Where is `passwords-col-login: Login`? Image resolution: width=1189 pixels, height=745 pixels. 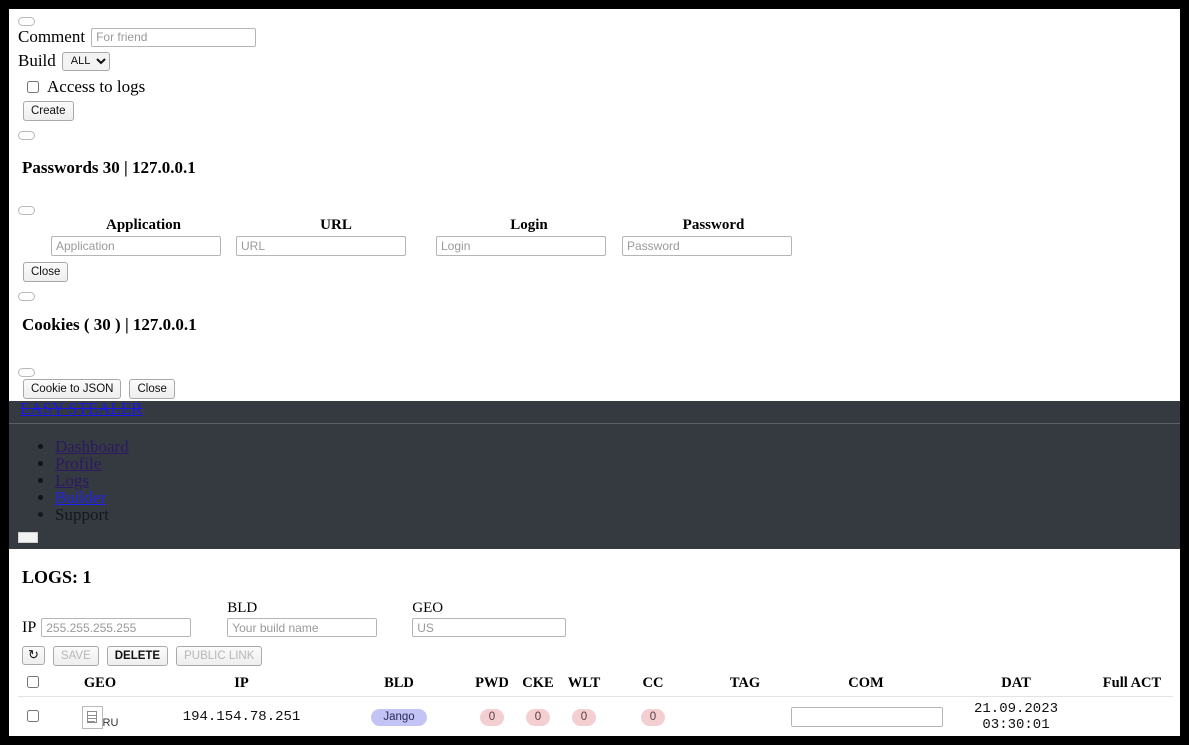 passwords-col-login: Login is located at coordinates (529, 225).